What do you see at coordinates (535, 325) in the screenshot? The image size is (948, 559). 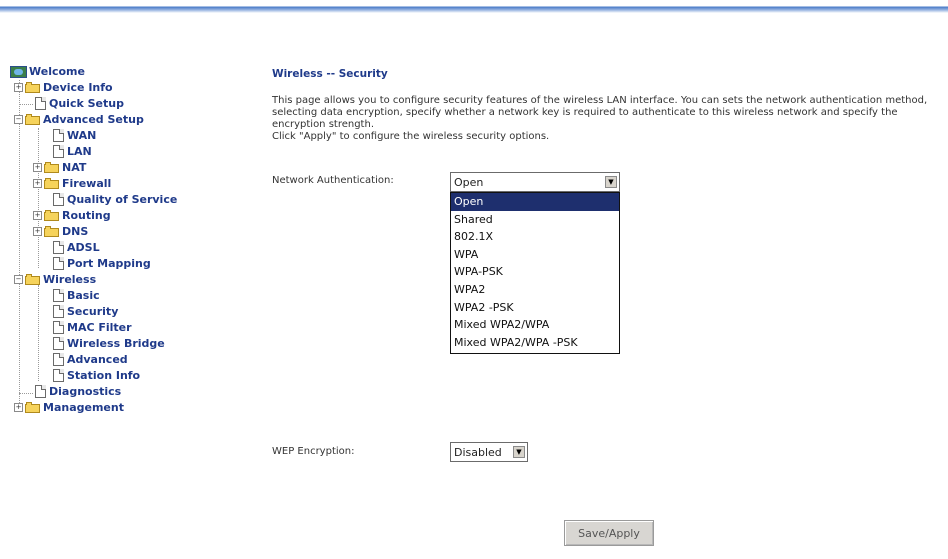 I see `option-mixed-wpa2-wpa: Mixed WPA2/WPA` at bounding box center [535, 325].